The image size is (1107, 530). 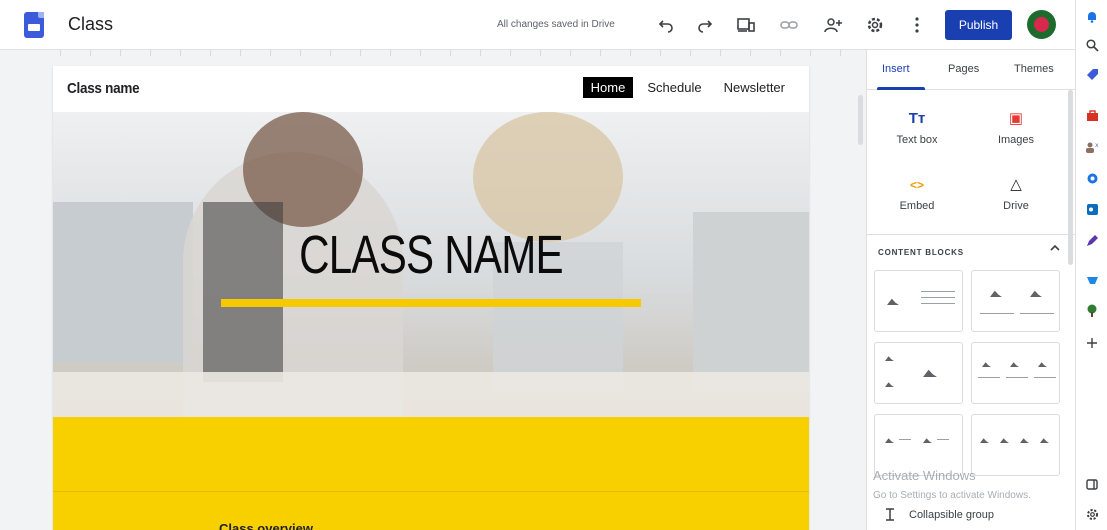 What do you see at coordinates (901, 88) in the screenshot?
I see `tab-indicator` at bounding box center [901, 88].